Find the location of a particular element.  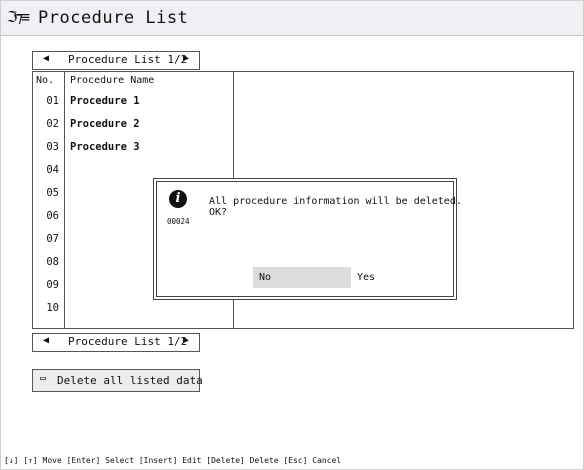

procedure-name: Procedure 3 is located at coordinates (105, 147).